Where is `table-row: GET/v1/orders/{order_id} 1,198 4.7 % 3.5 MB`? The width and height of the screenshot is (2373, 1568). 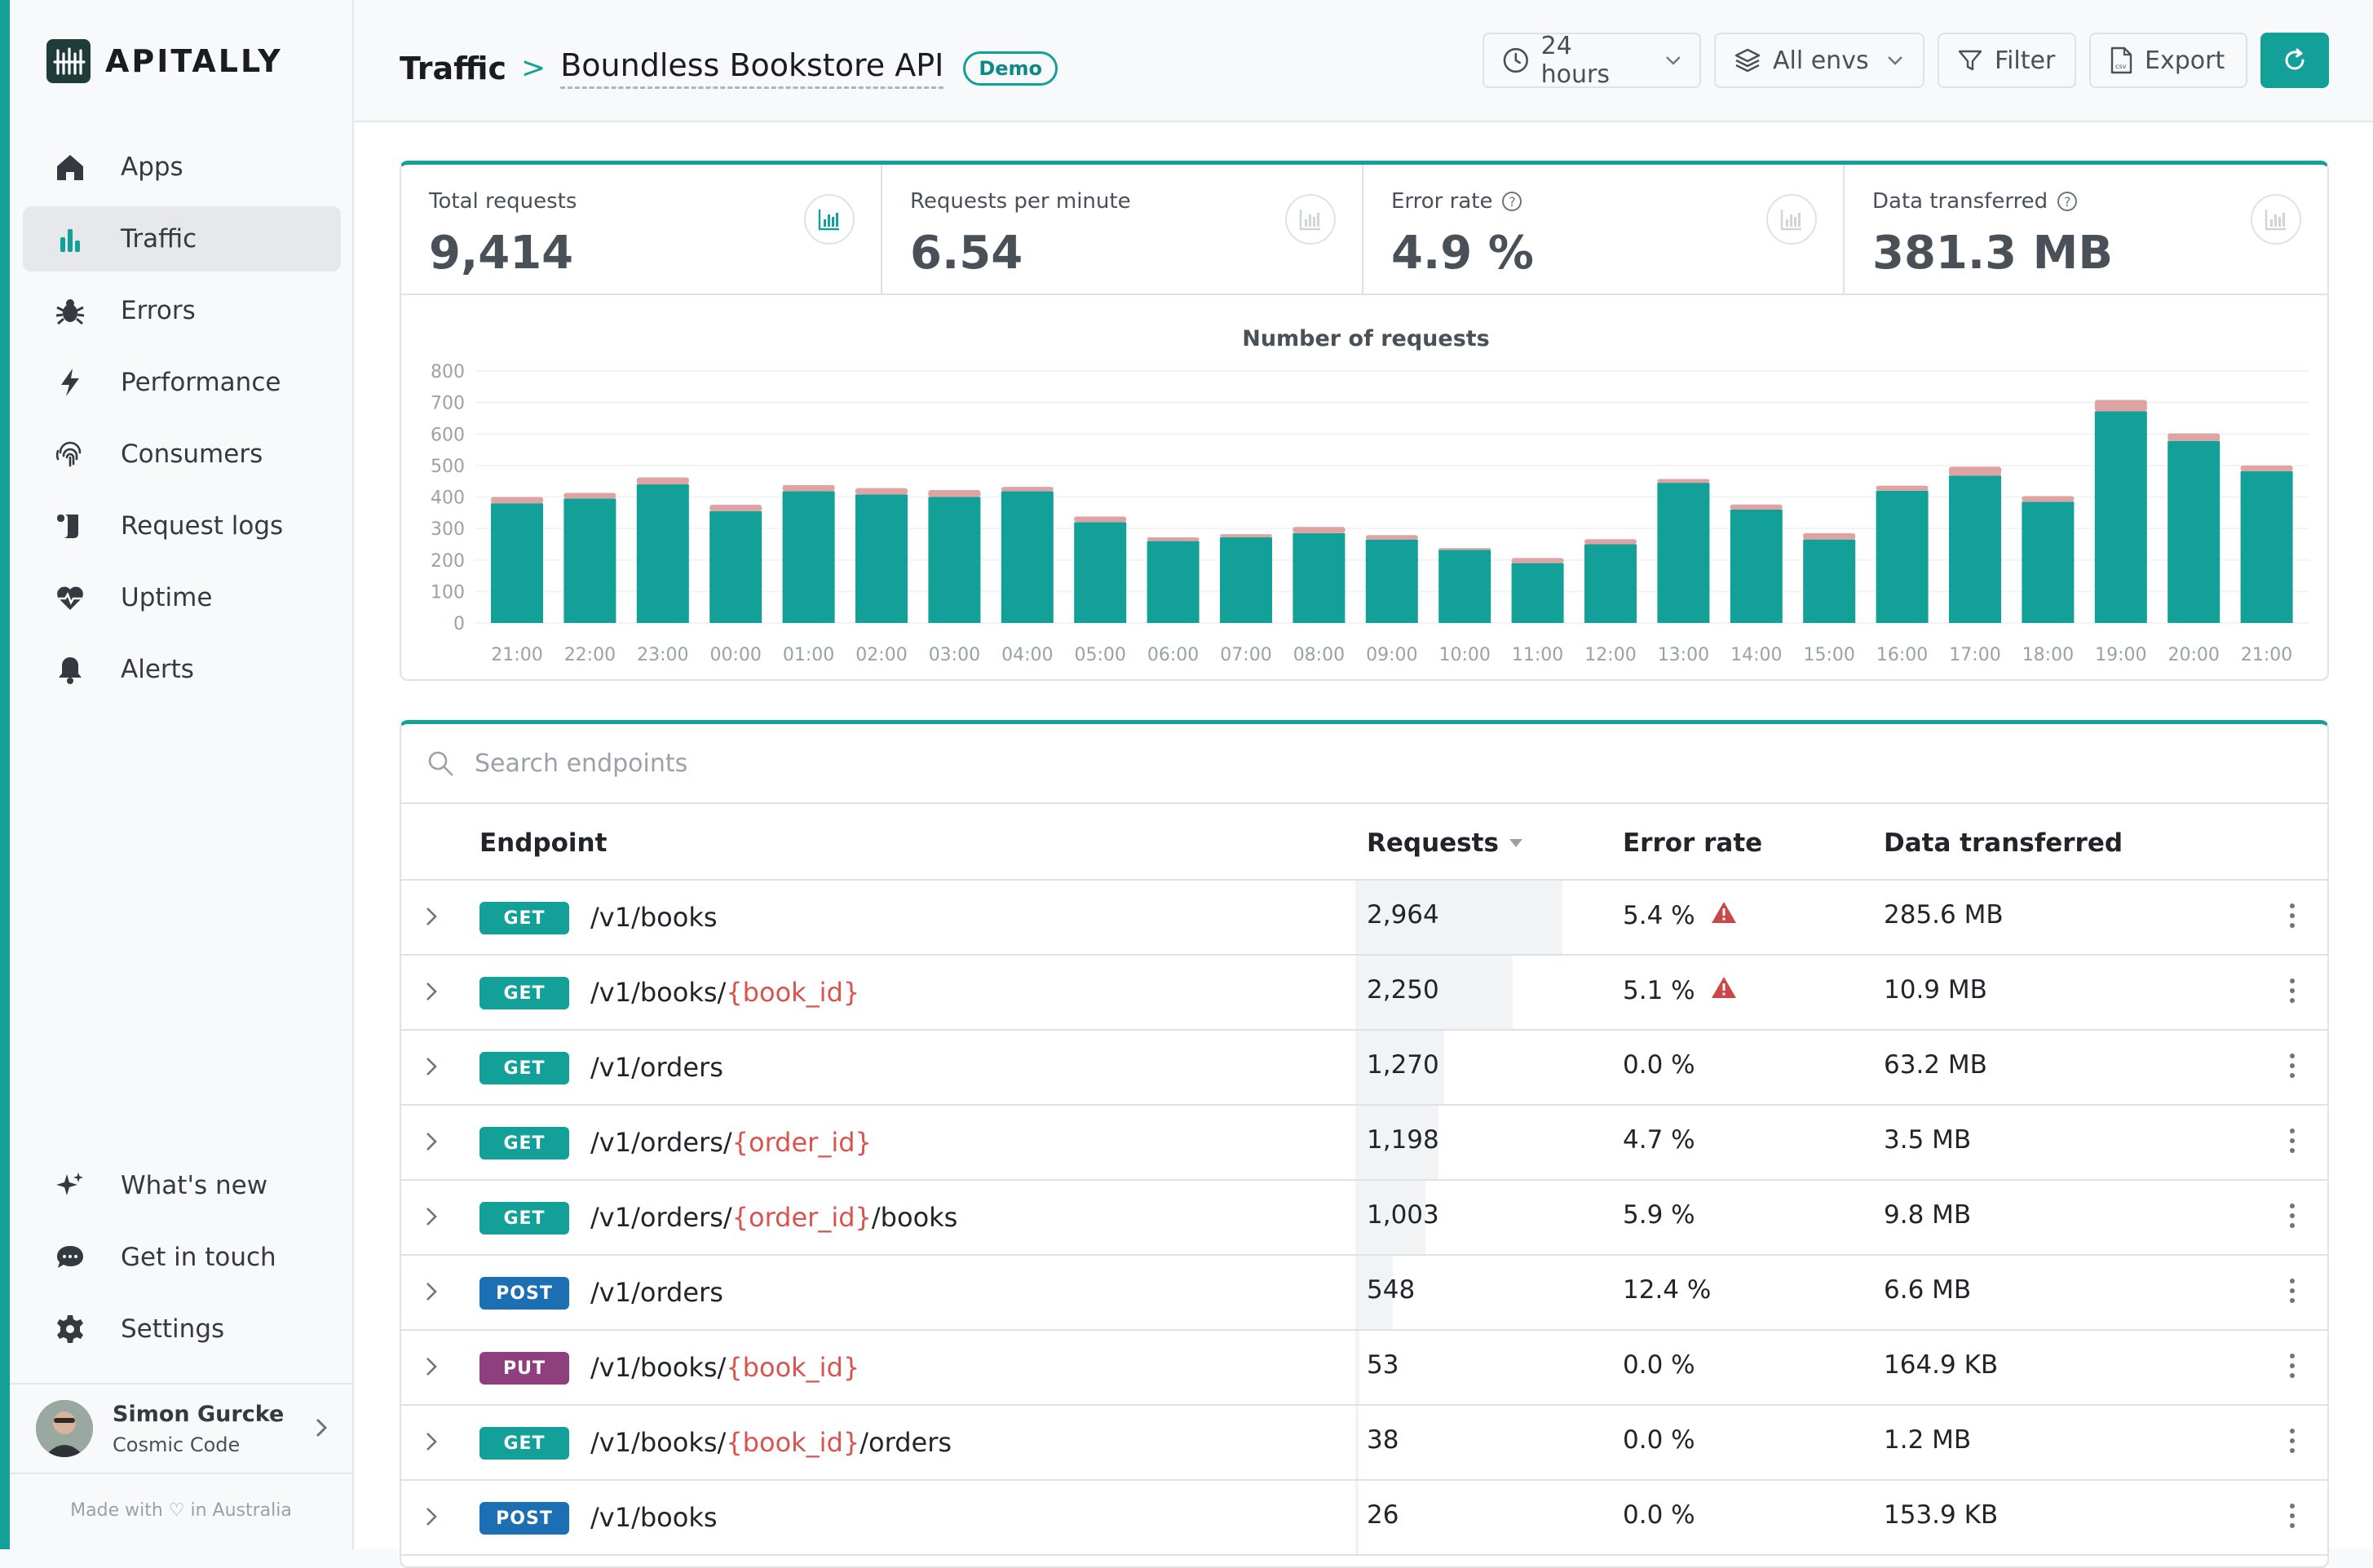 table-row: GET/v1/orders/{order_id} 1,198 4.7 % 3.5 MB is located at coordinates (1364, 1143).